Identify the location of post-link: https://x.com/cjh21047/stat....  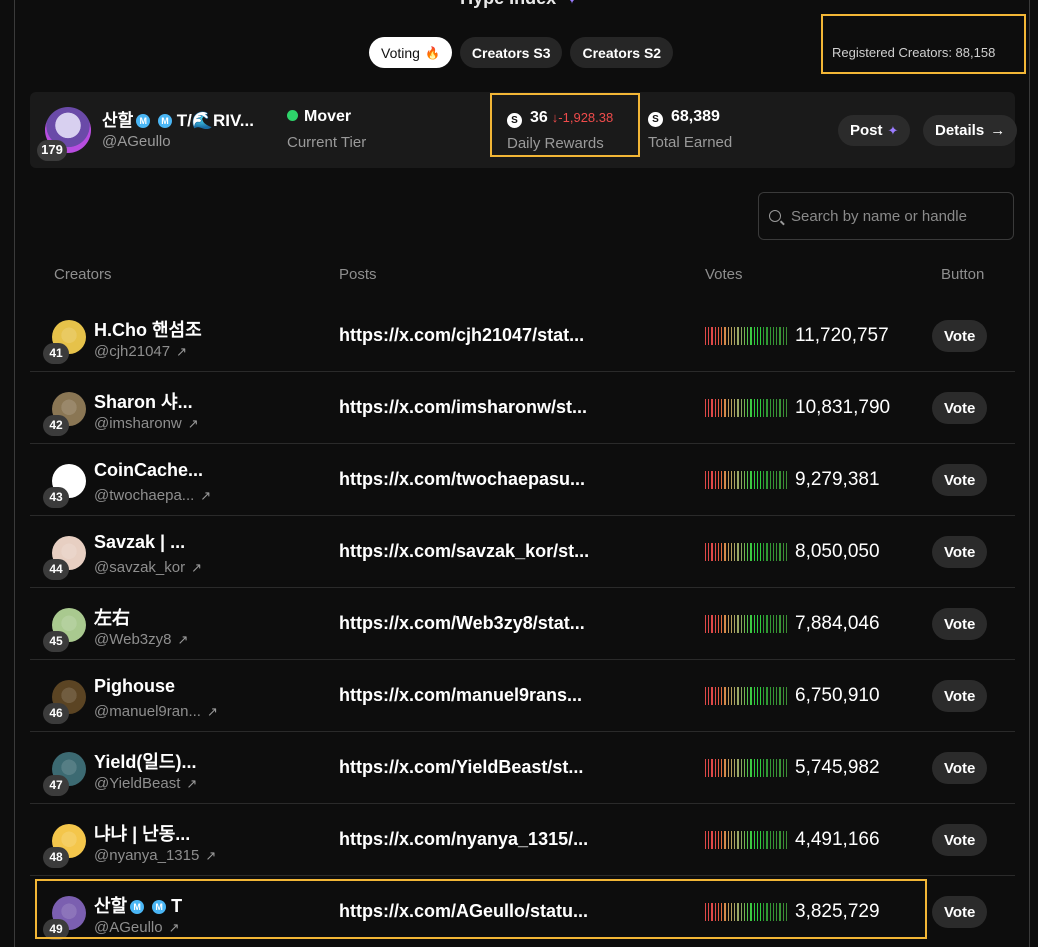
(461, 335).